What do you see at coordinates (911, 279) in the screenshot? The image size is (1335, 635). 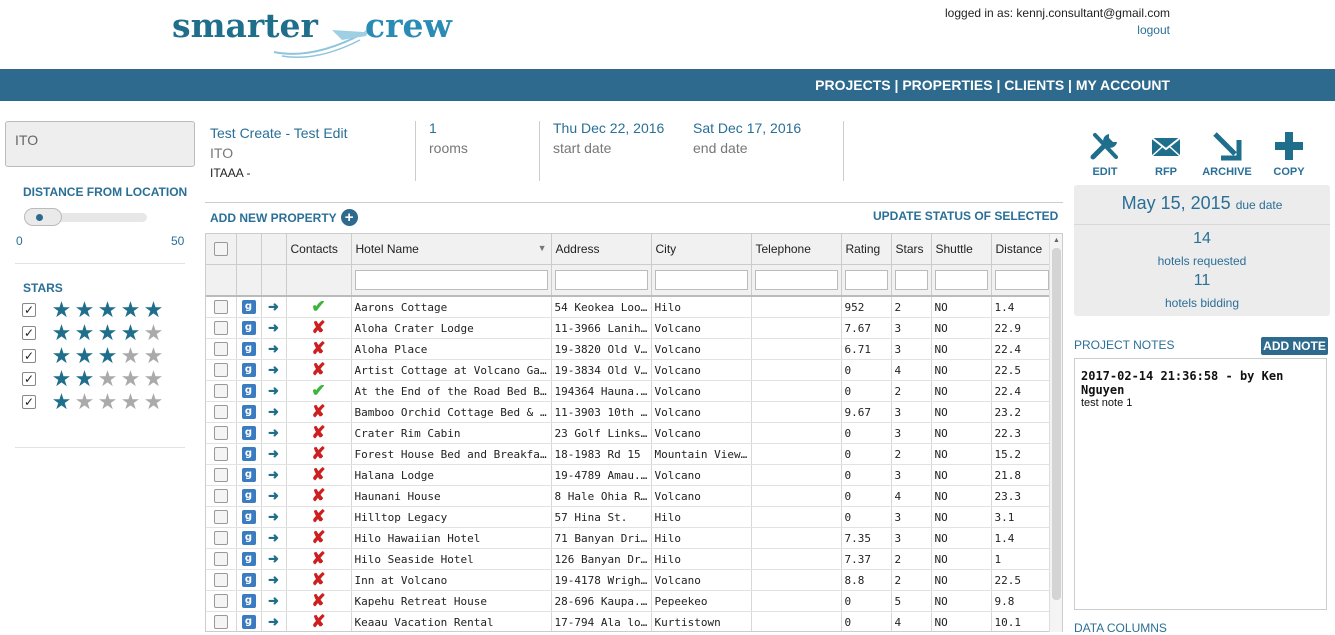 I see `filter-stars` at bounding box center [911, 279].